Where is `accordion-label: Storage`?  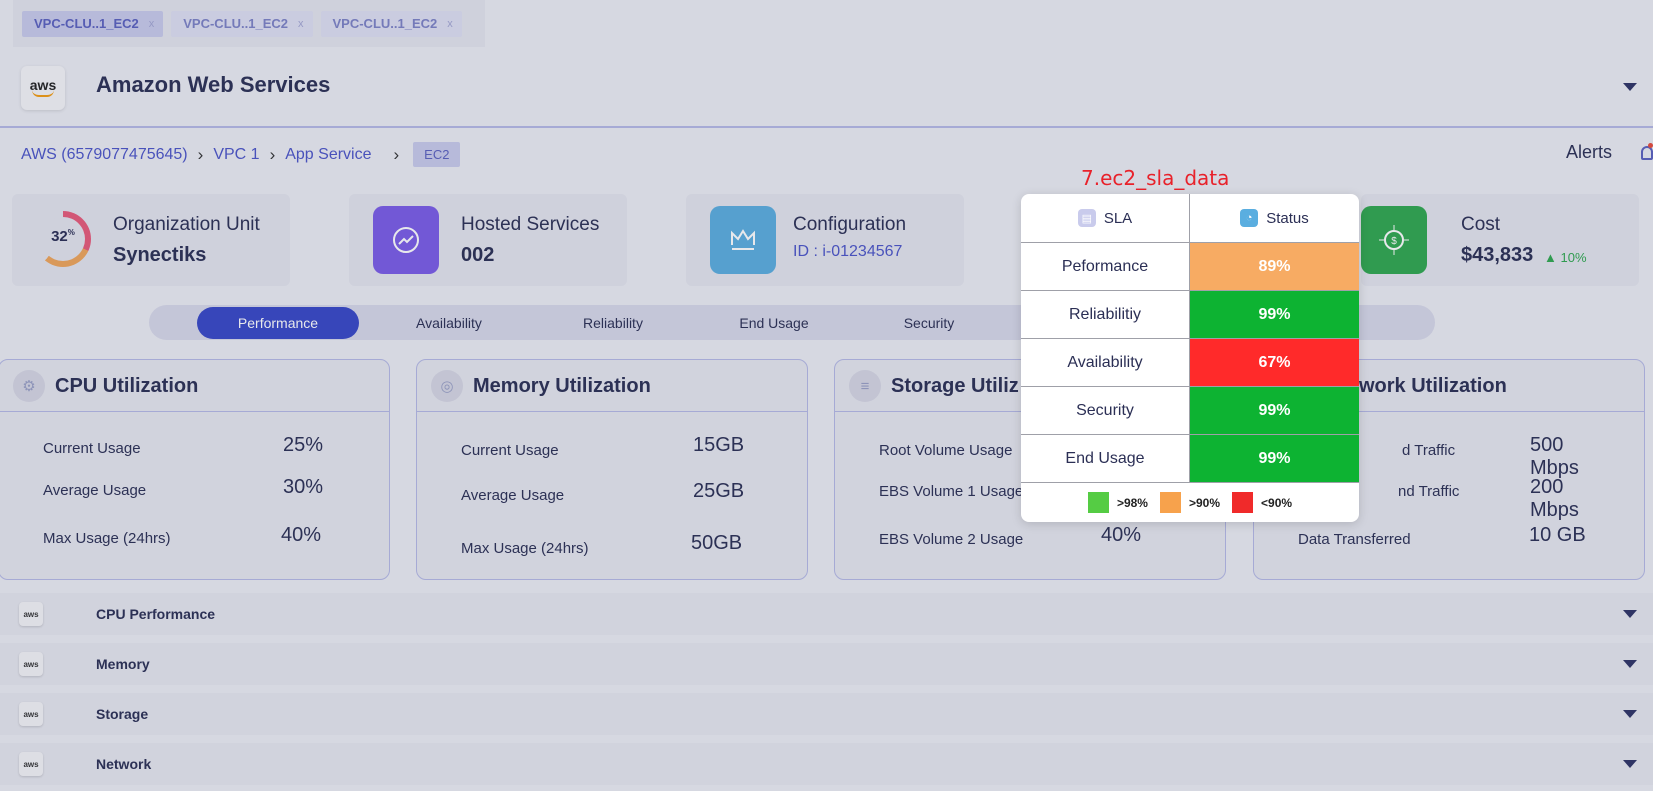 accordion-label: Storage is located at coordinates (122, 714).